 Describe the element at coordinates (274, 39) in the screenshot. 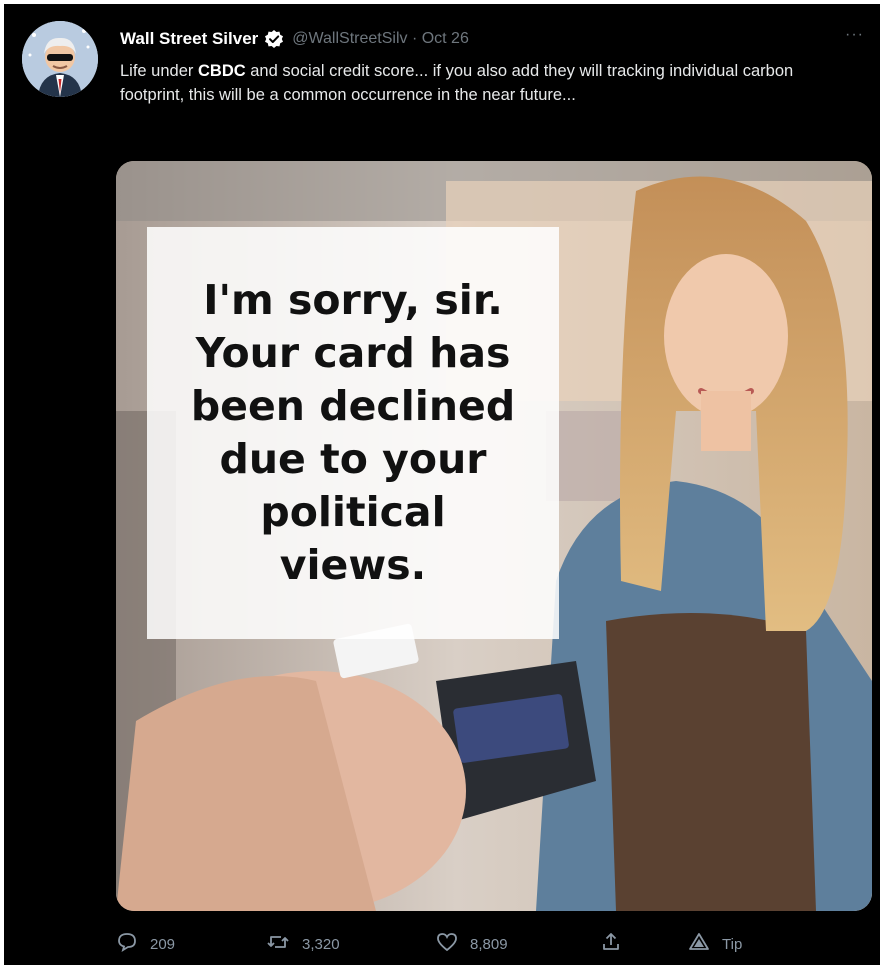

I see `verified-badge-icon` at that location.